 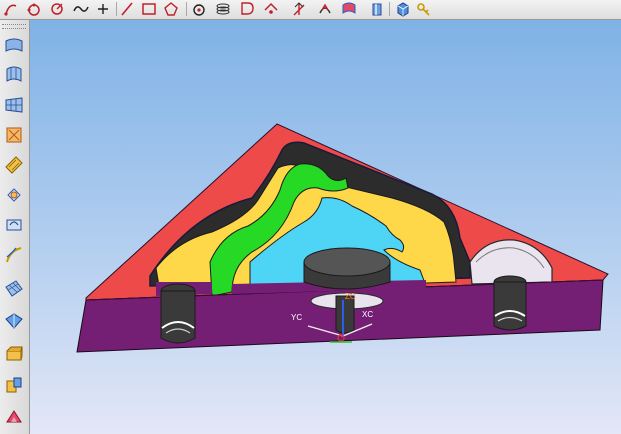 What do you see at coordinates (271, 9) in the screenshot?
I see `snap-point-icon` at bounding box center [271, 9].